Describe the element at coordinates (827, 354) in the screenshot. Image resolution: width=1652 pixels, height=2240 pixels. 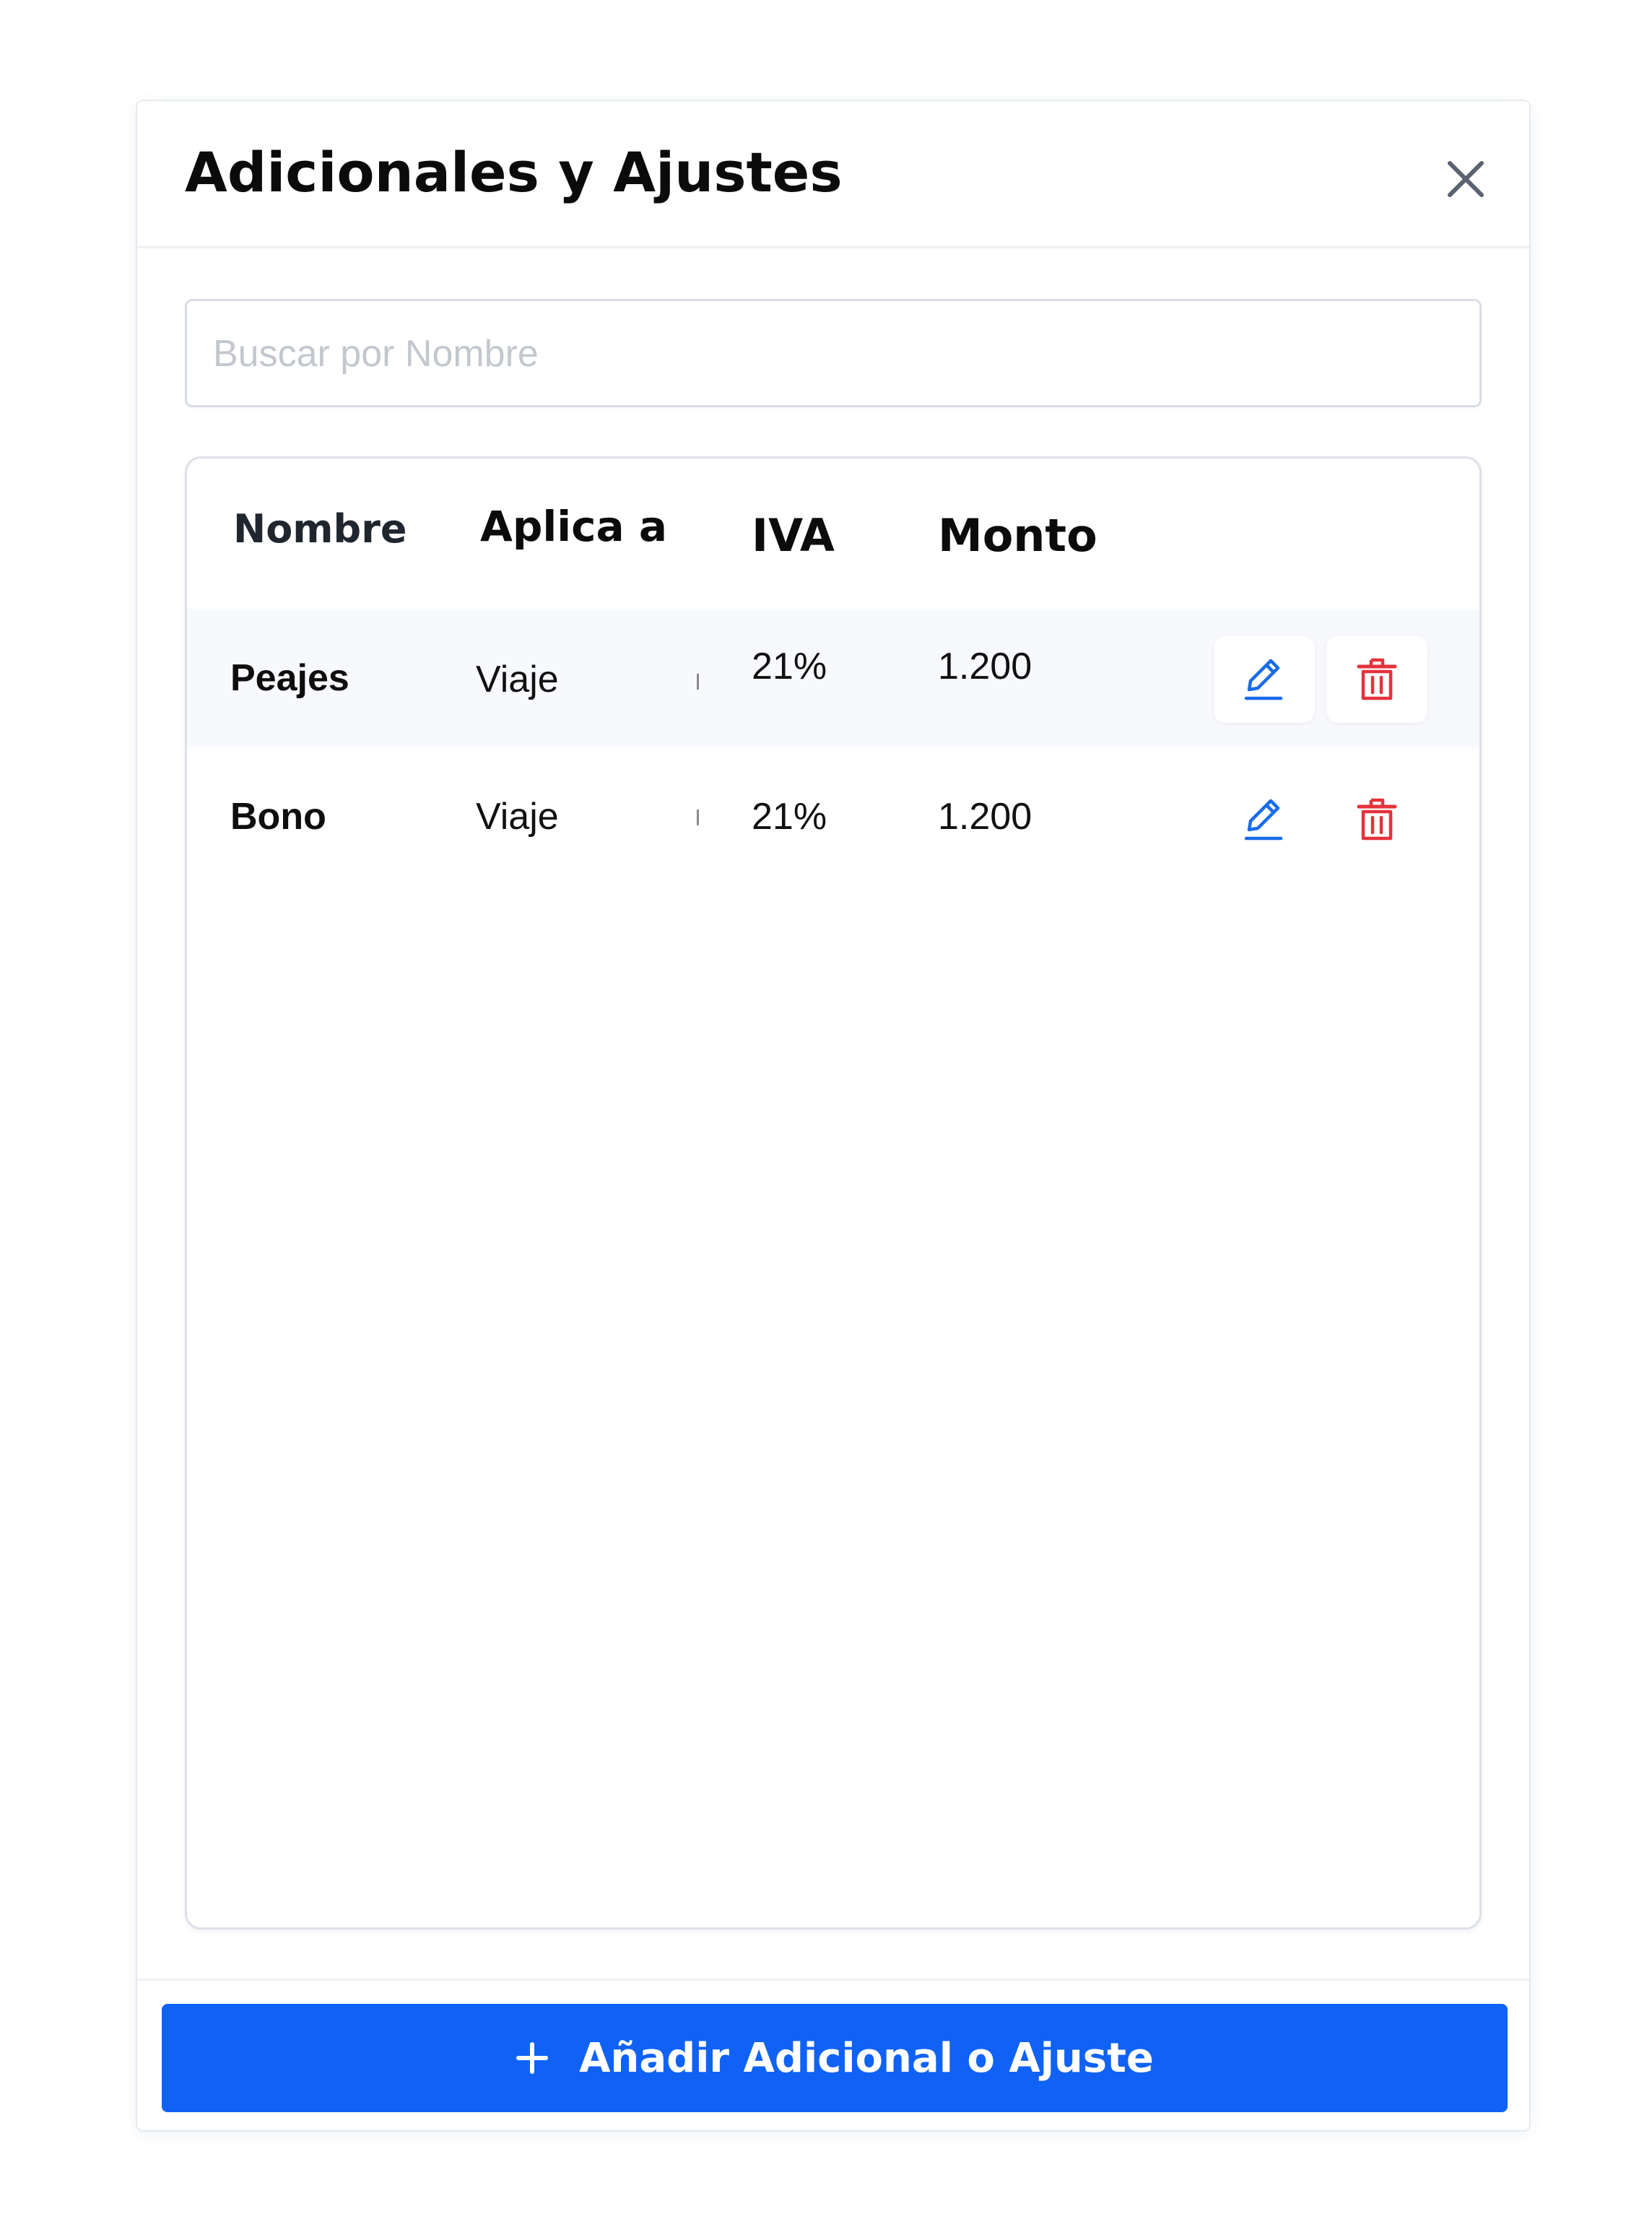
I see `search-input` at that location.